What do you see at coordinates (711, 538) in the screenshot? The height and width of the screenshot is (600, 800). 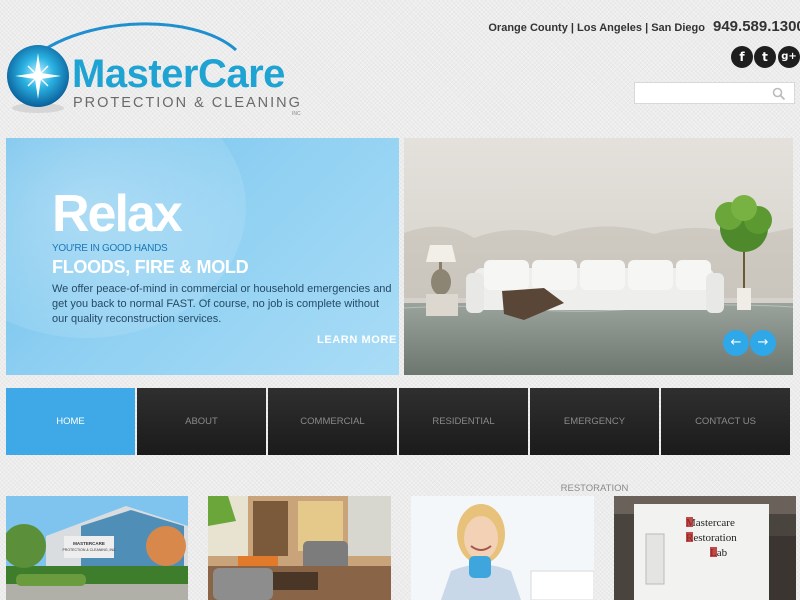 I see `lab-sign-line-2: Restoration` at bounding box center [711, 538].